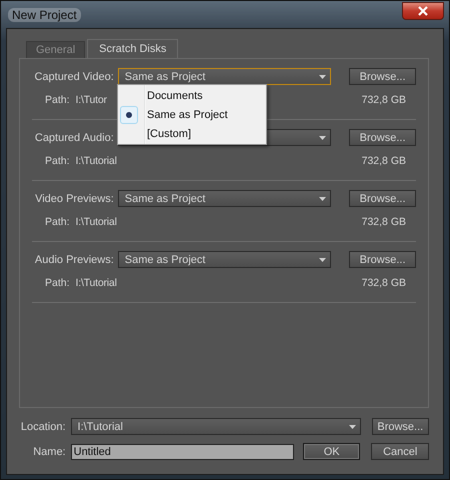  I want to click on menu-item: Documents, so click(192, 95).